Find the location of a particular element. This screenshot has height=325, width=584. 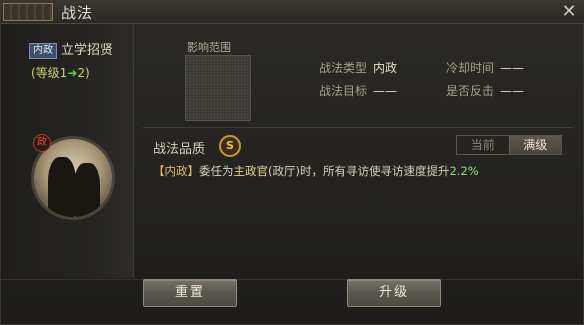

title-bar: 战法 ✕ is located at coordinates (292, 12).